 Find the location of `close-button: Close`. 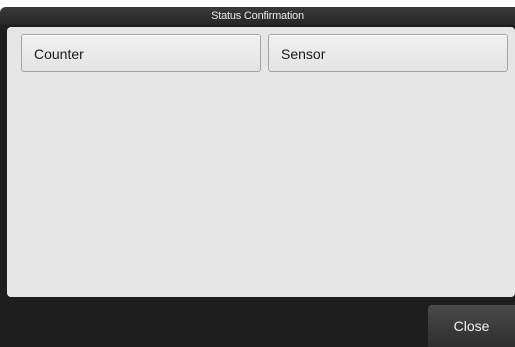

close-button: Close is located at coordinates (471, 326).